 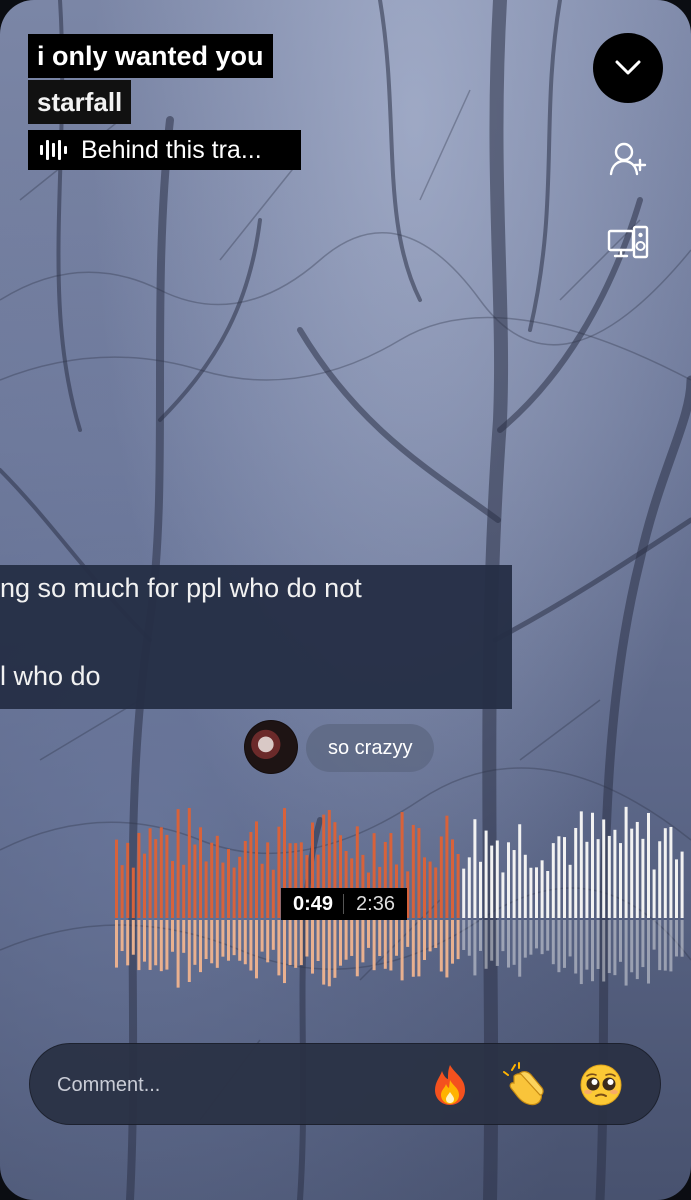 I want to click on collapse-player-button, so click(x=628, y=68).